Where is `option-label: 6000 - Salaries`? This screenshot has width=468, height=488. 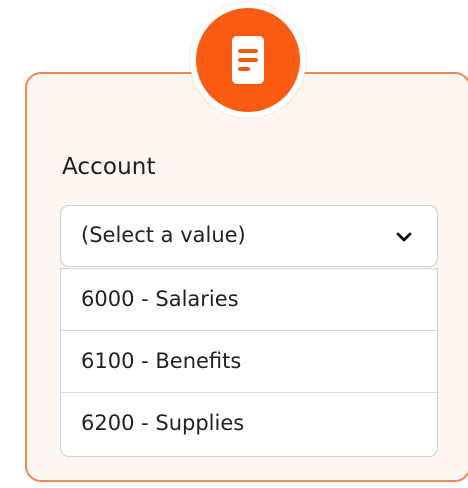 option-label: 6000 - Salaries is located at coordinates (160, 299).